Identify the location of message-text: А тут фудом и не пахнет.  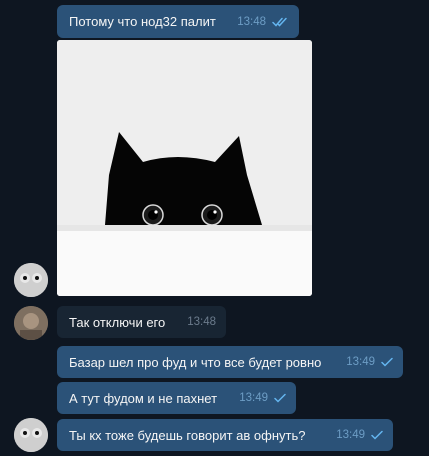
(143, 398).